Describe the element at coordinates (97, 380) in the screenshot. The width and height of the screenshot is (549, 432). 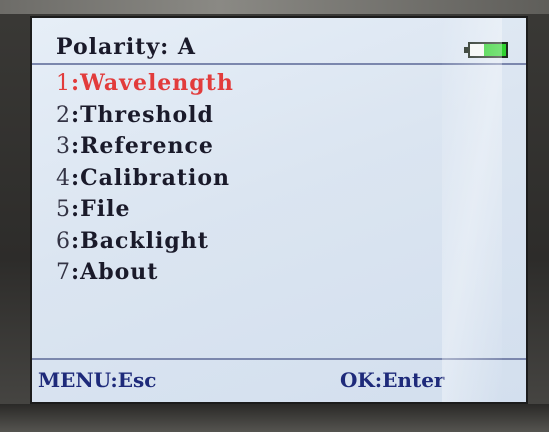
I see `menu-esc-softkey: MENU:Esc` at that location.